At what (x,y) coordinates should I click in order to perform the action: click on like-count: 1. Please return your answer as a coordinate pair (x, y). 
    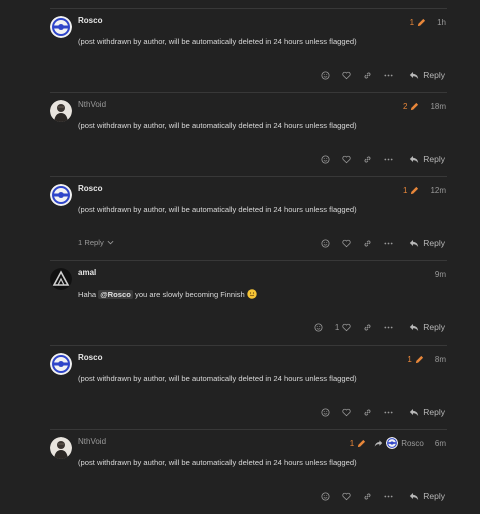
    Looking at the image, I should click on (337, 327).